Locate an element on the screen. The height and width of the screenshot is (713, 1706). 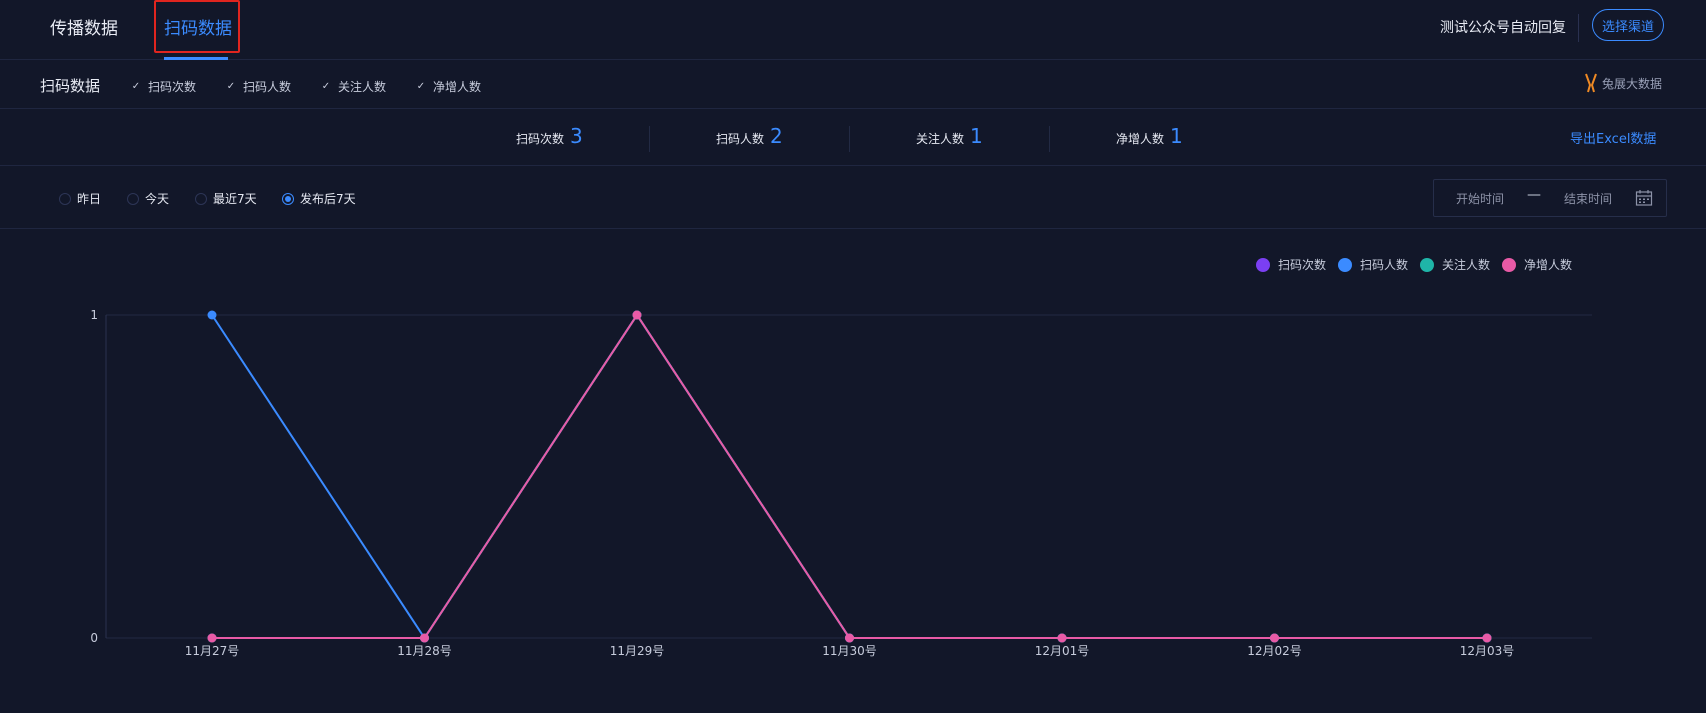
x-tick-label: 11月29号 is located at coordinates (637, 651).